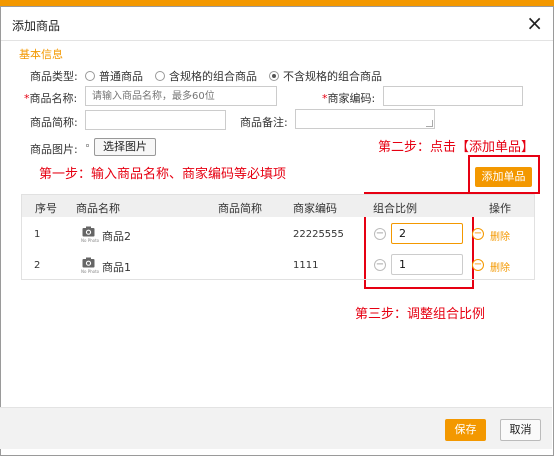 The width and height of the screenshot is (554, 456). I want to click on section-title-basic-info: 基本信息, so click(41, 54).